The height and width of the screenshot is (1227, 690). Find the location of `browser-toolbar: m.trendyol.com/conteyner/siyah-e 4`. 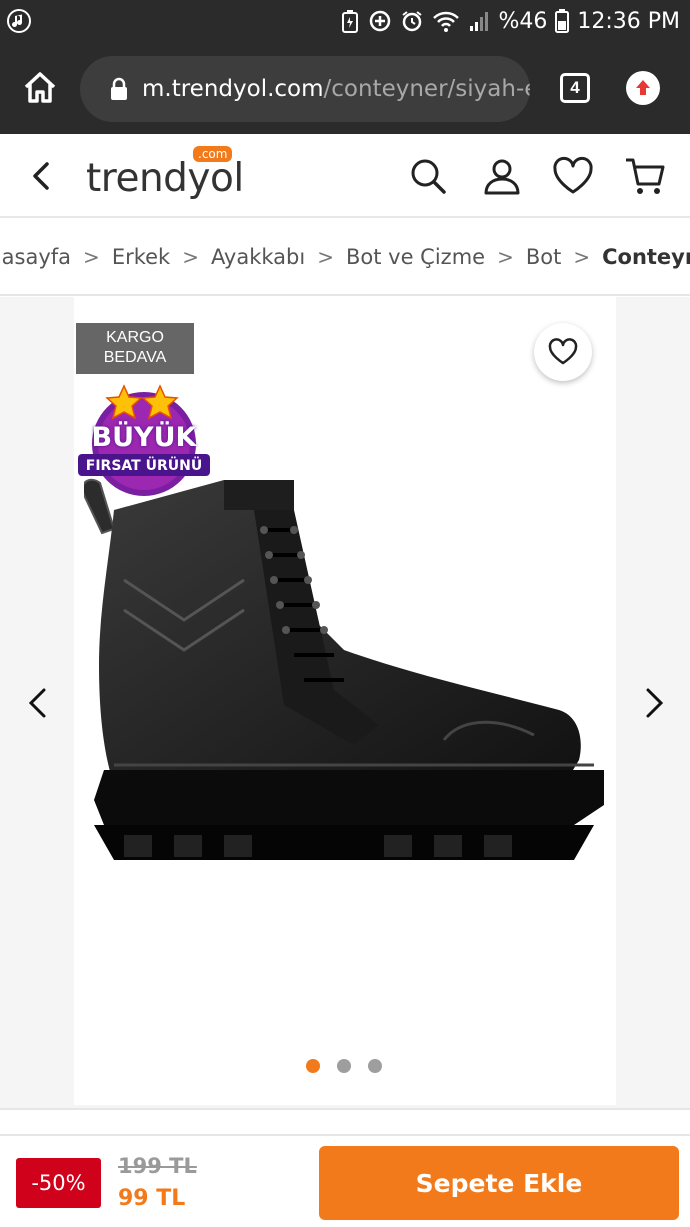

browser-toolbar: m.trendyol.com/conteyner/siyah-e 4 is located at coordinates (345, 88).